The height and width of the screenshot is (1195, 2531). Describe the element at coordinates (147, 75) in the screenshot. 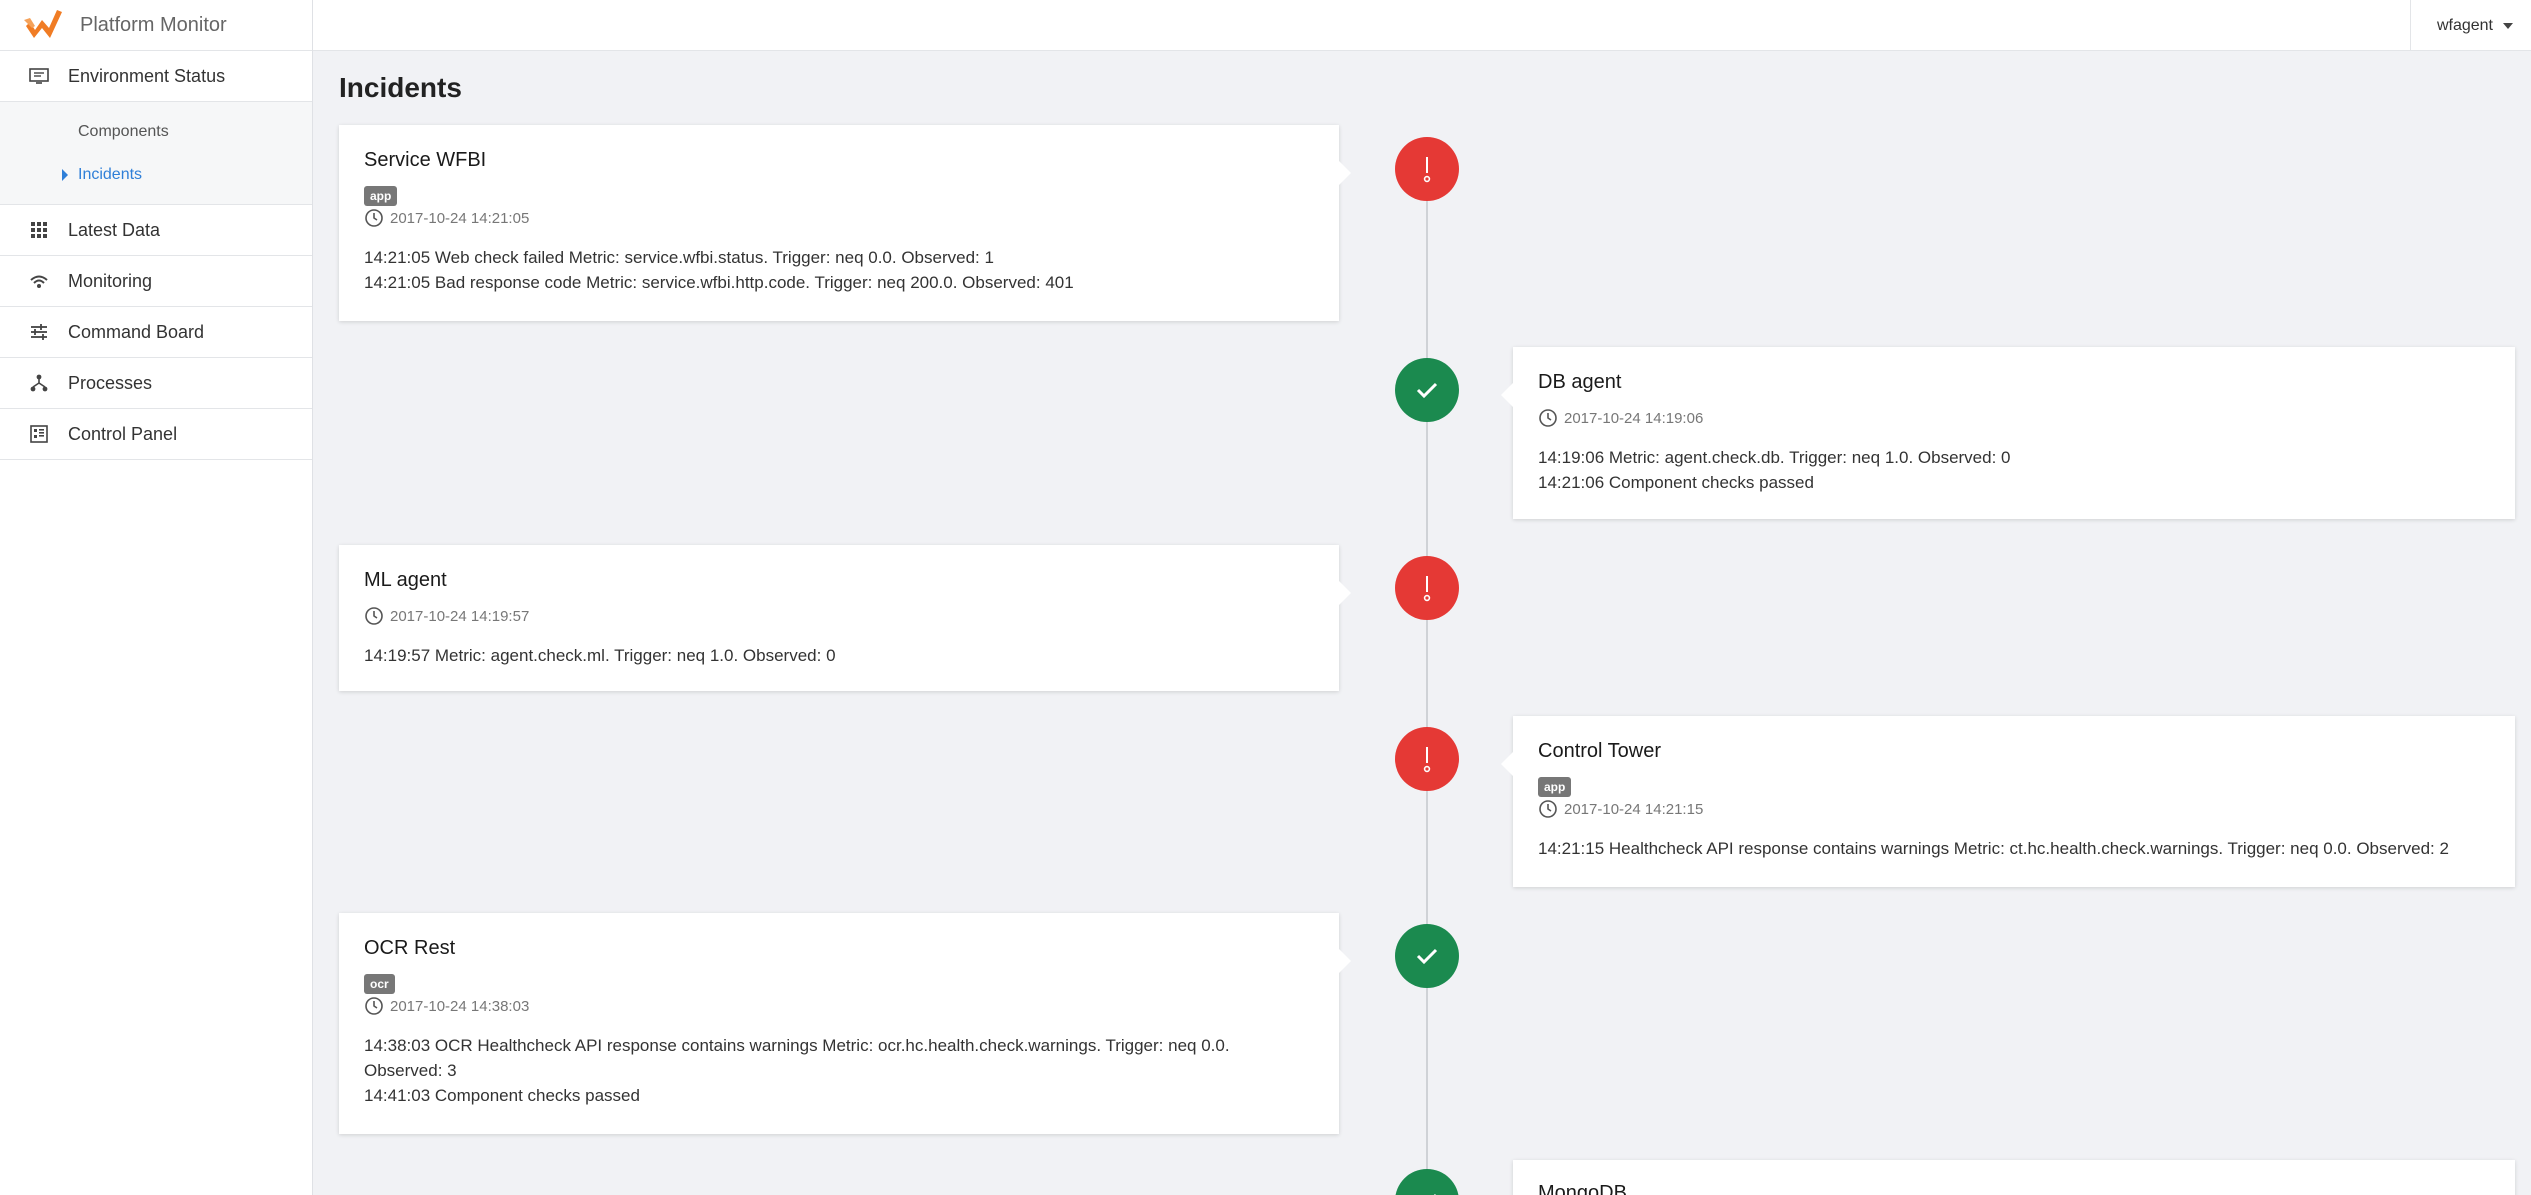

I see `nav-label: Environment Status` at that location.